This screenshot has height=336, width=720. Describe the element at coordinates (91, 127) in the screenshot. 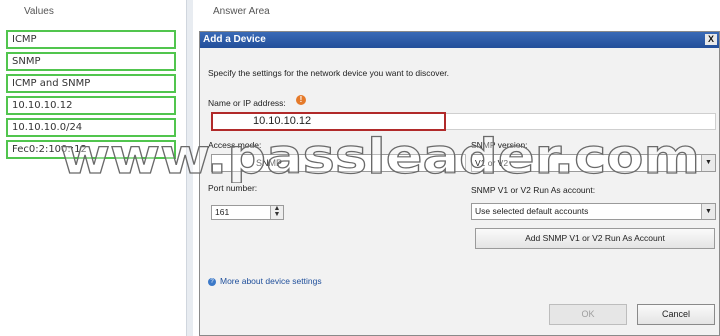

I see `value-item-subnet: 10.10.10.0/24` at that location.